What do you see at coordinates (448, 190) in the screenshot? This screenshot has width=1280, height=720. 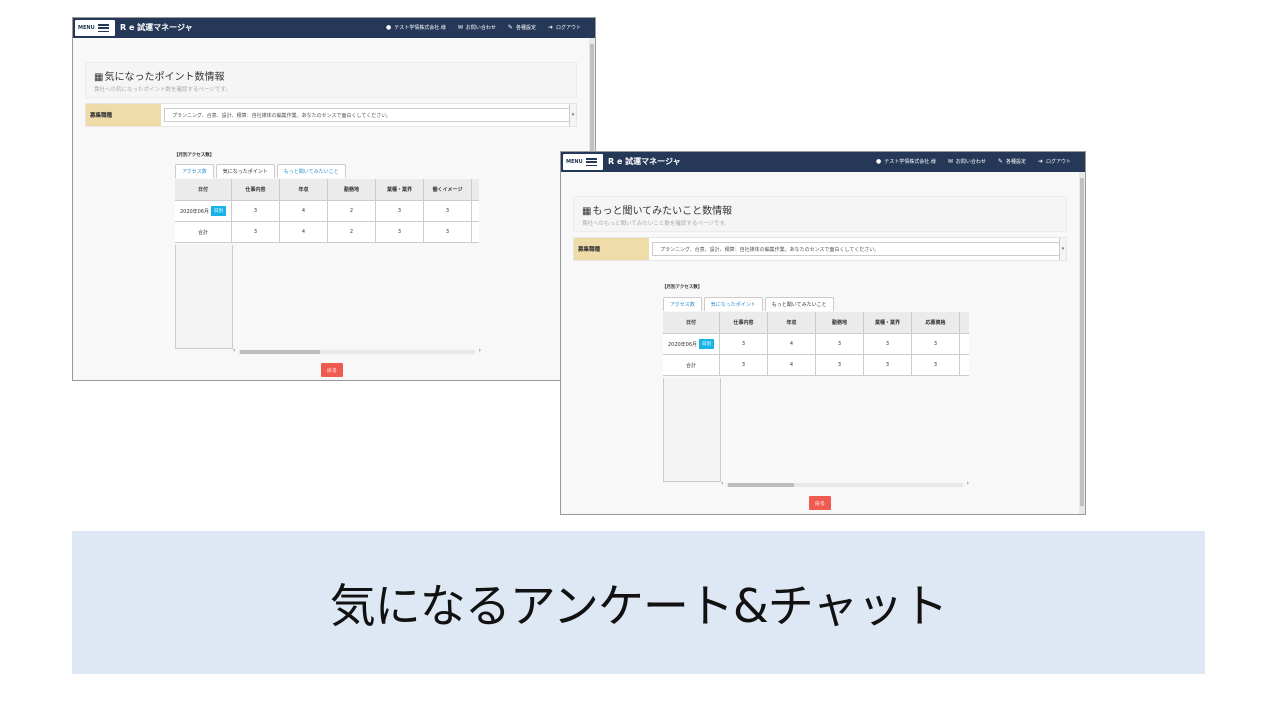 I see `col-header: 働くイメージ` at bounding box center [448, 190].